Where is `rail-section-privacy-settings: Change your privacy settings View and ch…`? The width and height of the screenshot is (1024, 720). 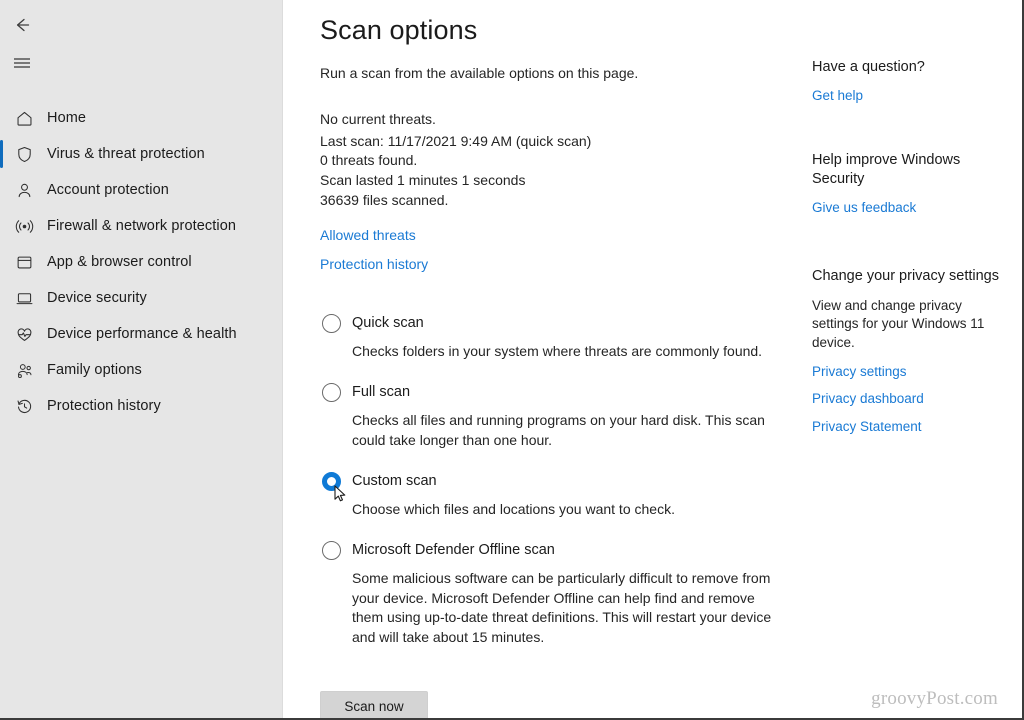
rail-section-privacy-settings: Change your privacy settings View and ch… is located at coordinates (912, 351).